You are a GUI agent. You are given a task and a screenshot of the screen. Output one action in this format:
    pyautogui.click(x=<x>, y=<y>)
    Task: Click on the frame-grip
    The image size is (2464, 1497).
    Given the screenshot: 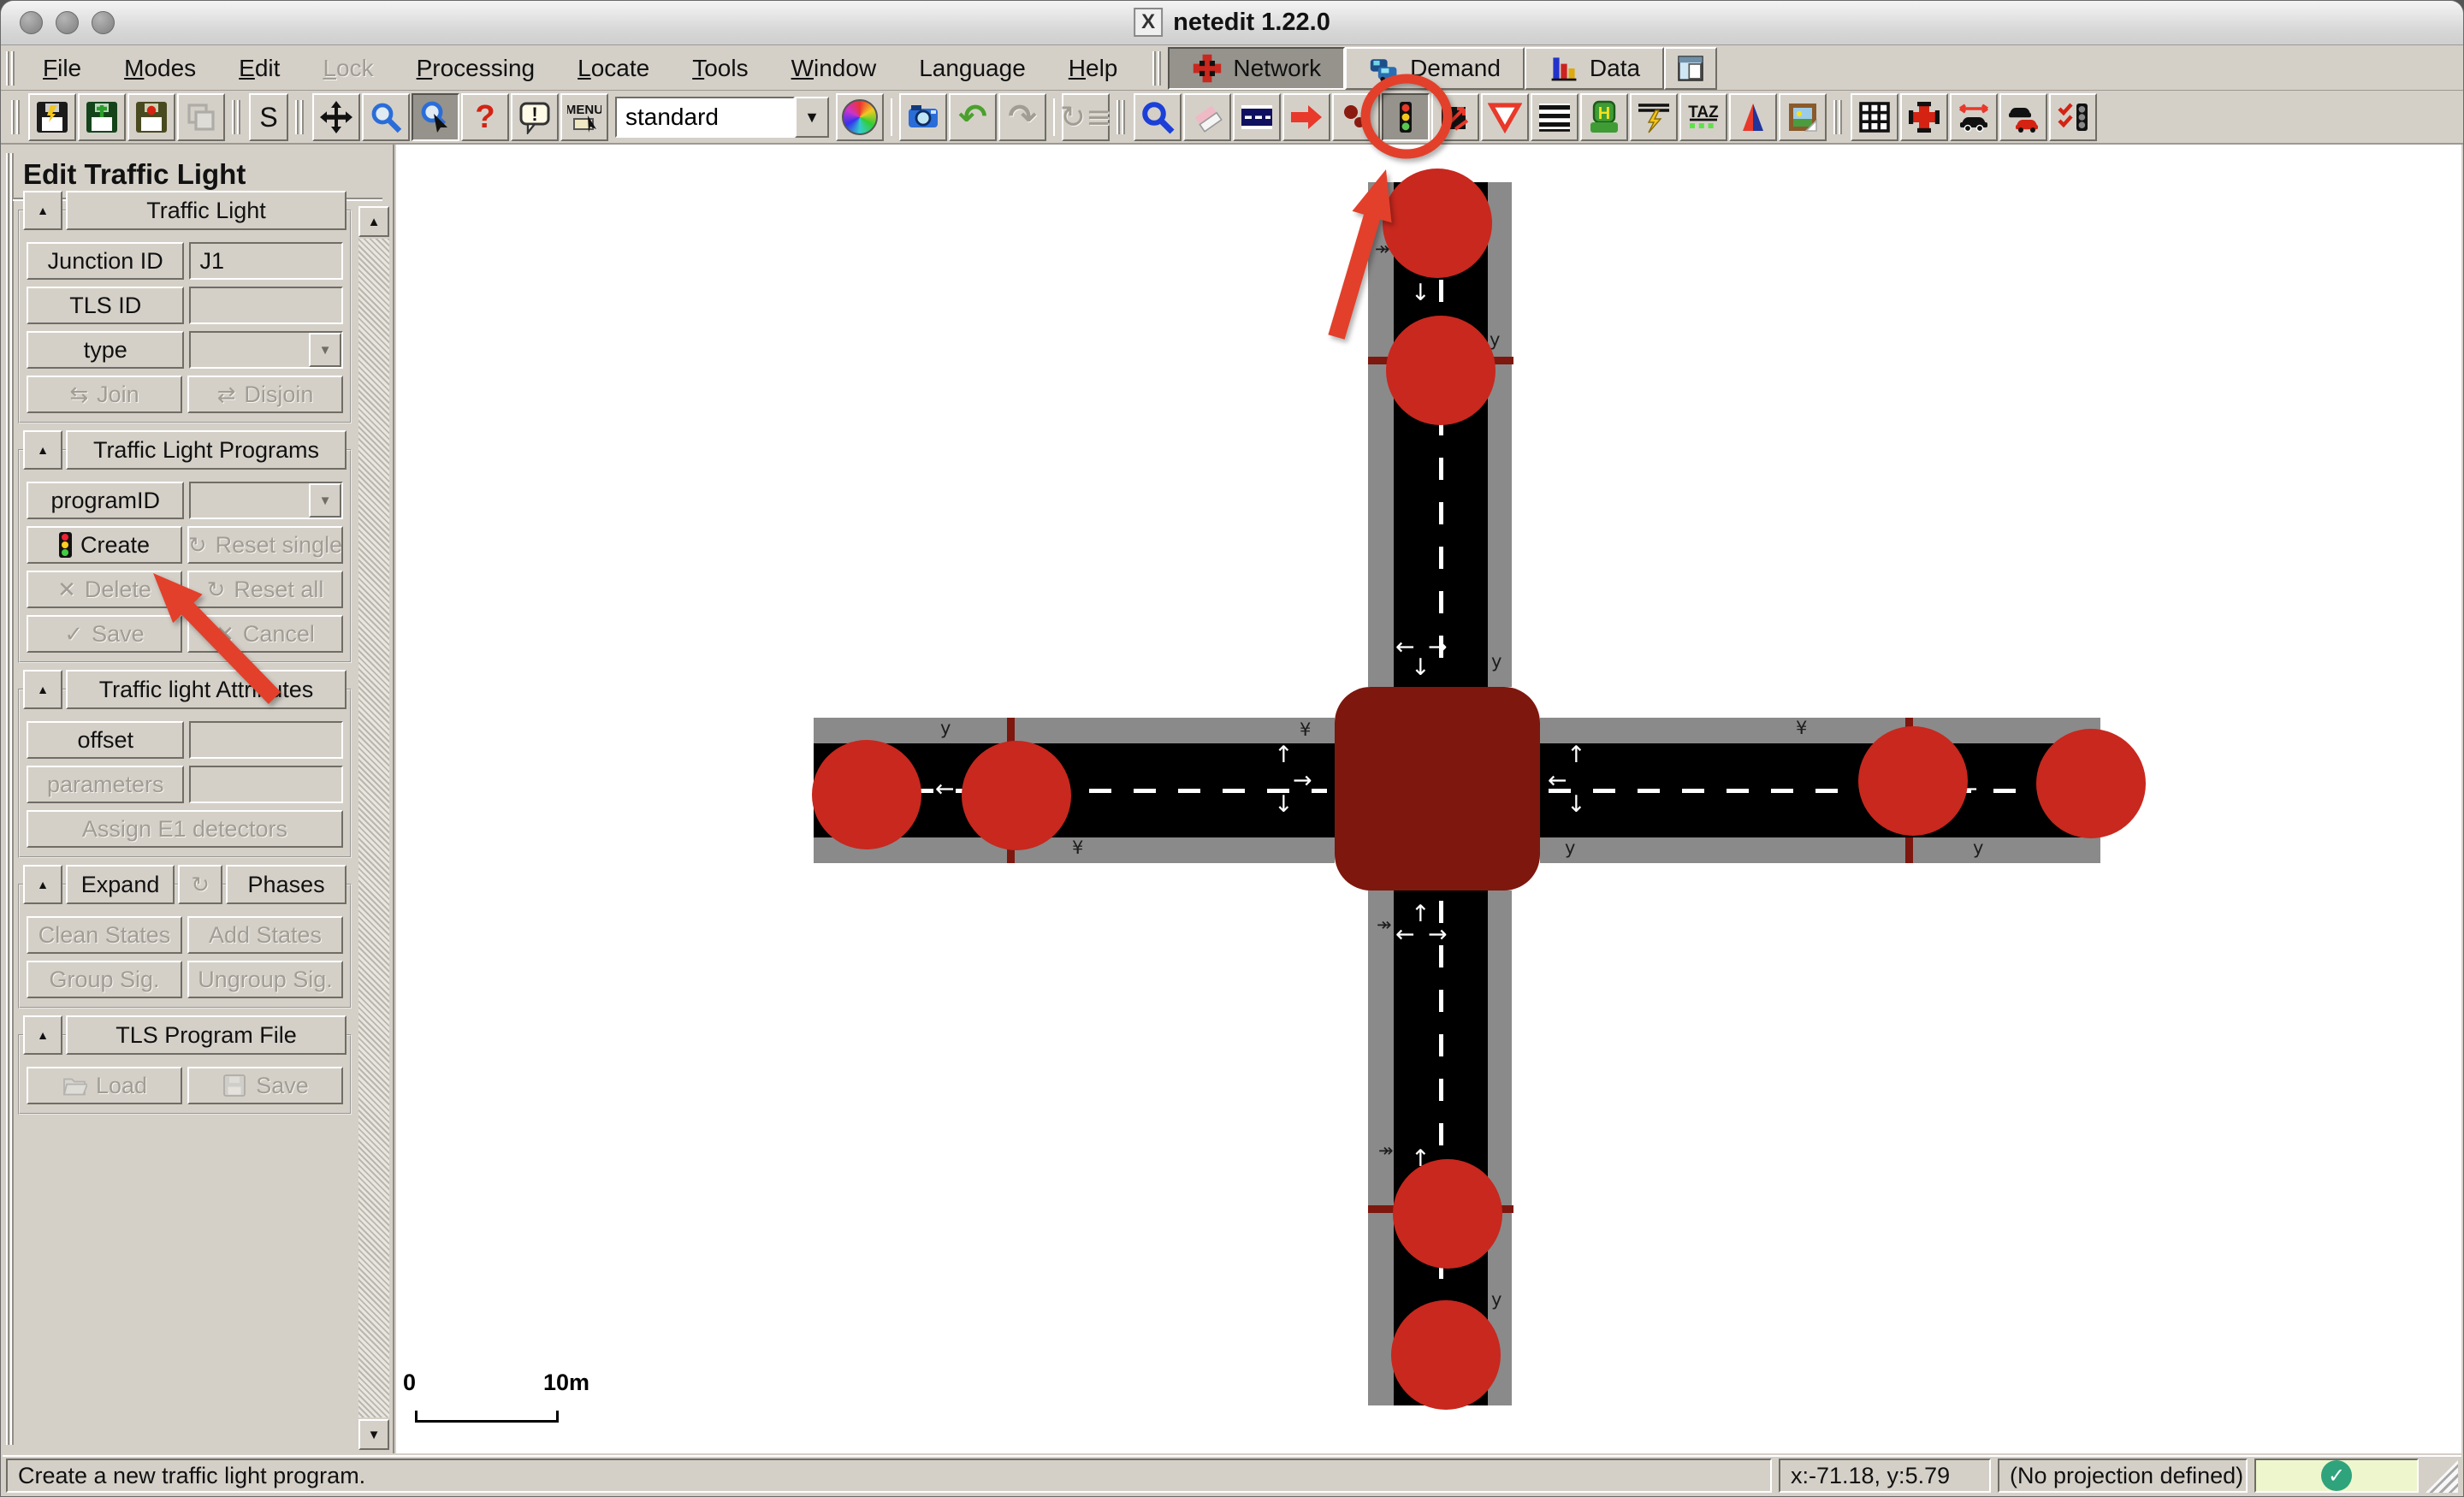 What is the action you would take?
    pyautogui.click(x=10, y=799)
    